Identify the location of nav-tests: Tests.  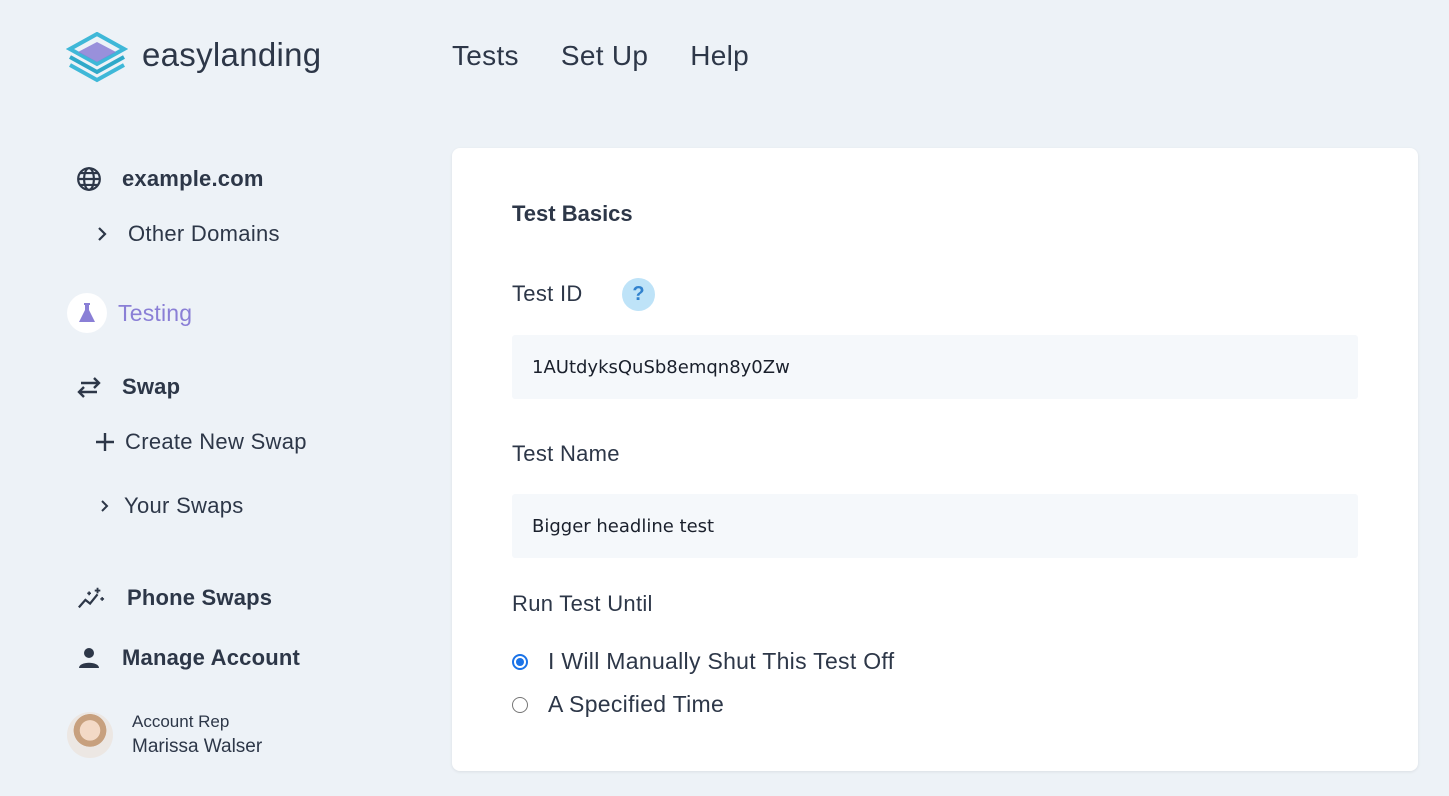
(485, 56).